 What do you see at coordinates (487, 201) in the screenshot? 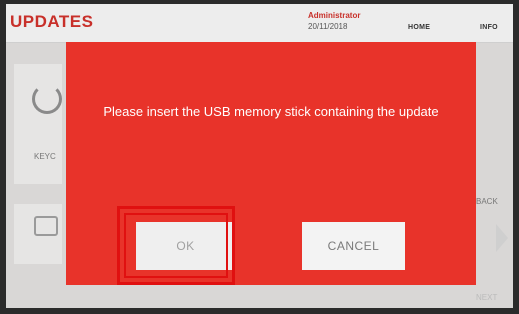
I see `back-label: BACK` at bounding box center [487, 201].